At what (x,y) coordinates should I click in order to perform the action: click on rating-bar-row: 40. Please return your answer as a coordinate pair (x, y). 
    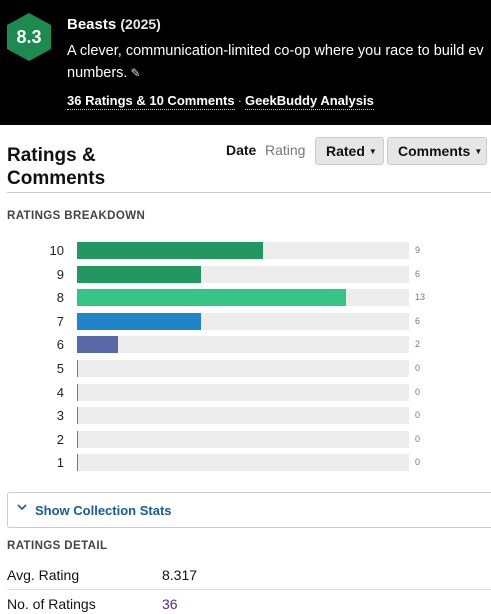
    Looking at the image, I should click on (245, 392).